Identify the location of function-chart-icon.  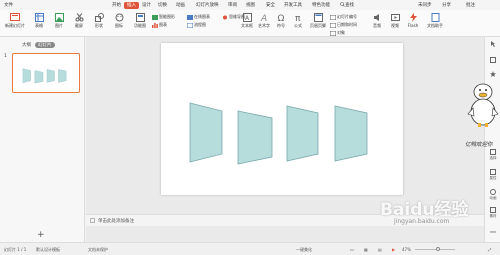
(140, 17).